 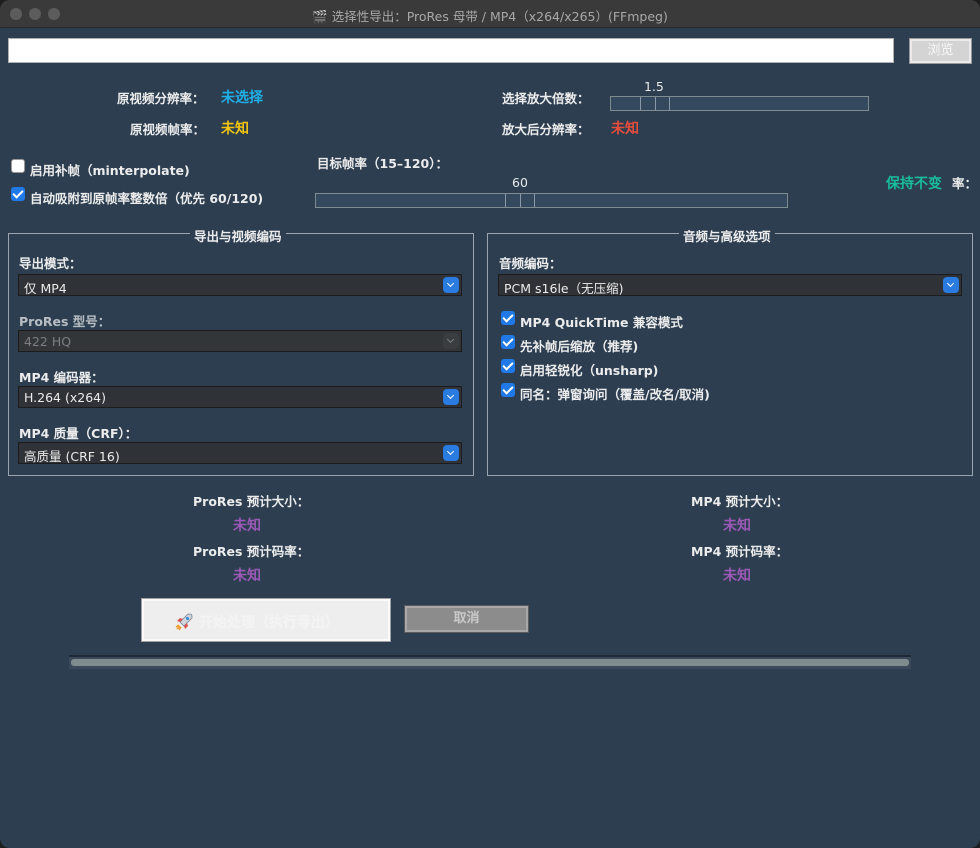 What do you see at coordinates (499, 16) in the screenshot?
I see `window-title-text: 选择性导出：ProRes 母带 / MP4（x264/x265）(FFmpeg)` at bounding box center [499, 16].